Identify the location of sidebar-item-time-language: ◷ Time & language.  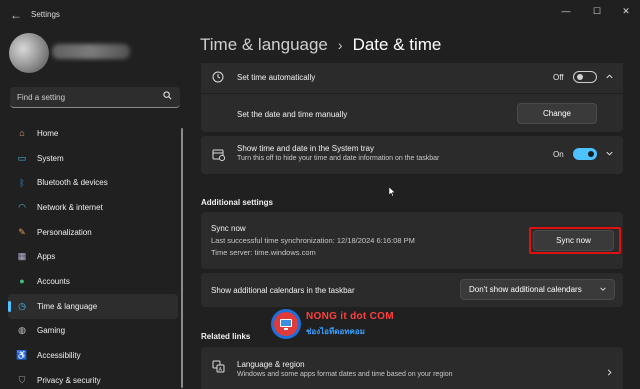
(93, 306).